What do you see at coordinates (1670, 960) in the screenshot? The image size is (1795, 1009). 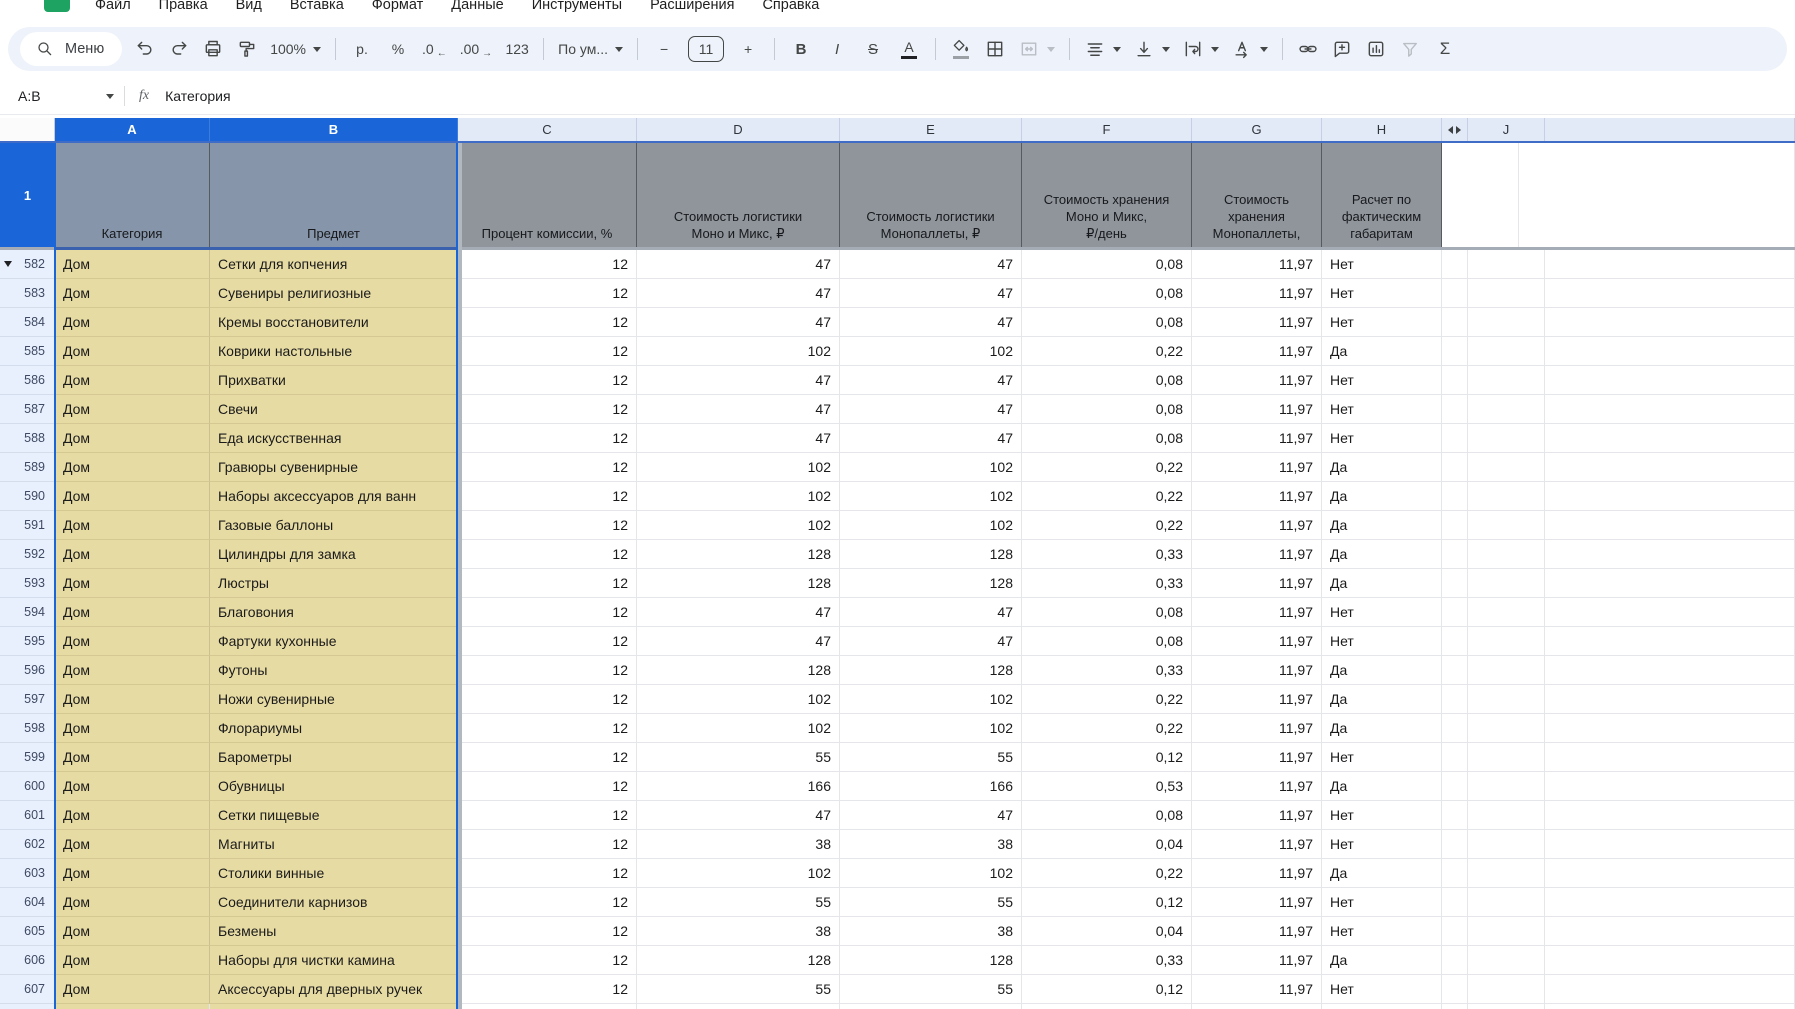 I see `cell-k606` at bounding box center [1670, 960].